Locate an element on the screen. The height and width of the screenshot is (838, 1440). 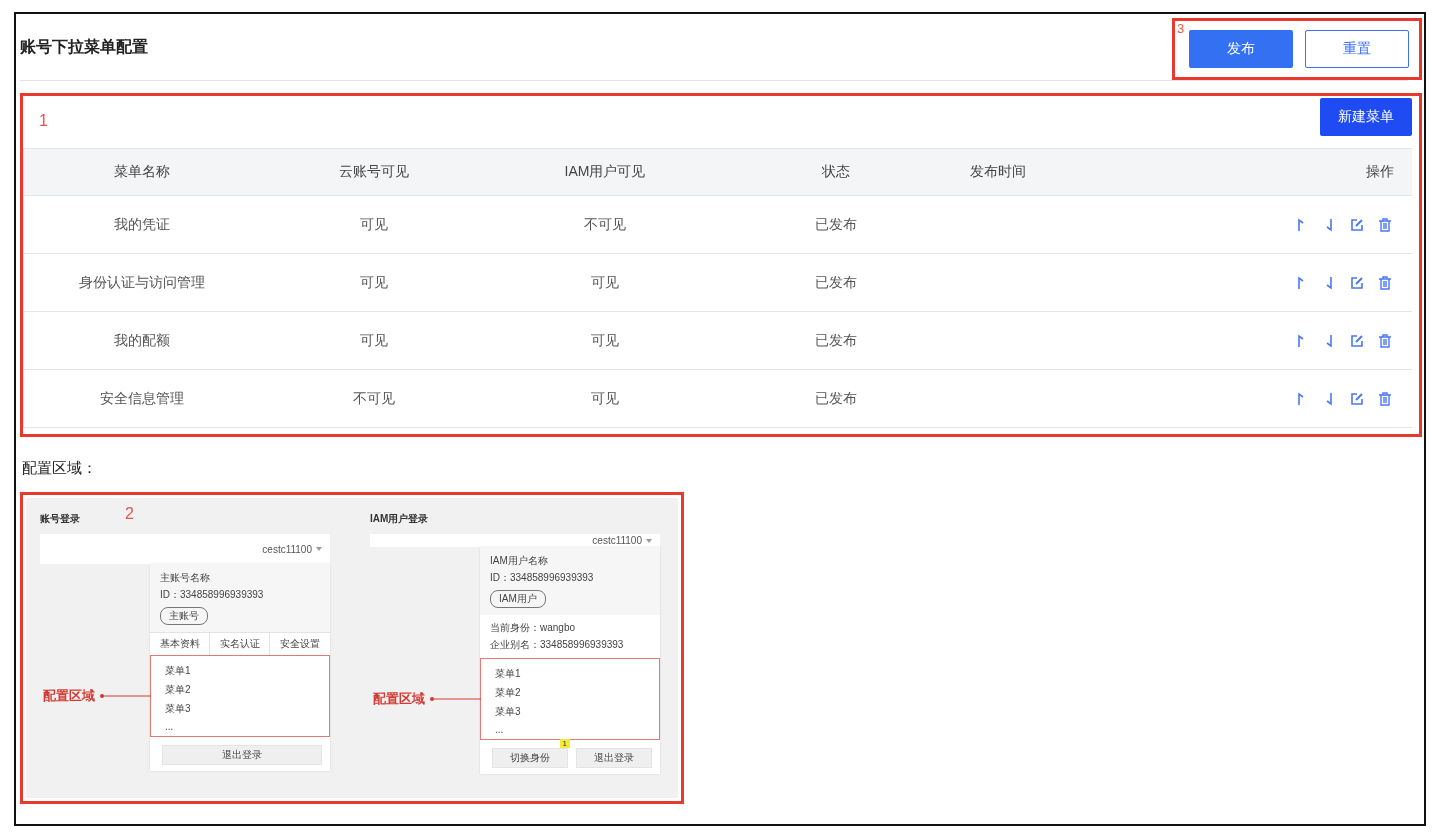
card-tab: 基本资料 is located at coordinates (180, 644).